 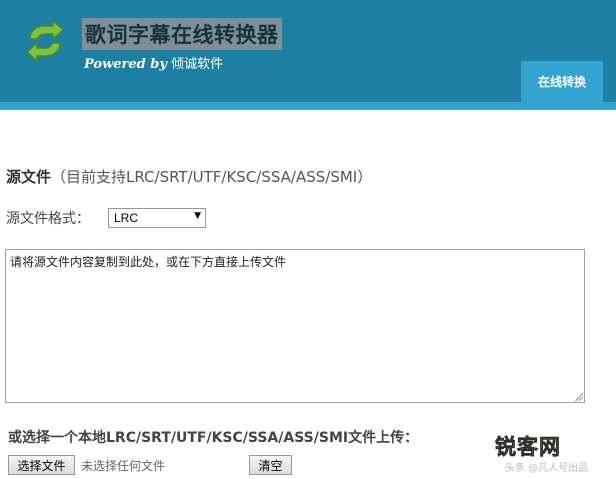 What do you see at coordinates (182, 34) in the screenshot?
I see `page-title: 歌词字幕在线转换器` at bounding box center [182, 34].